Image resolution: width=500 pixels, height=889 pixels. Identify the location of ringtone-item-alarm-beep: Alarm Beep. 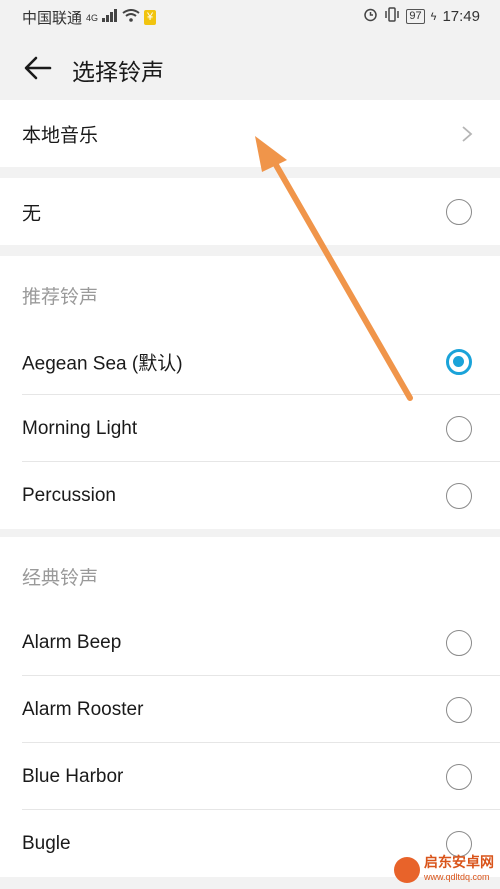
(250, 642).